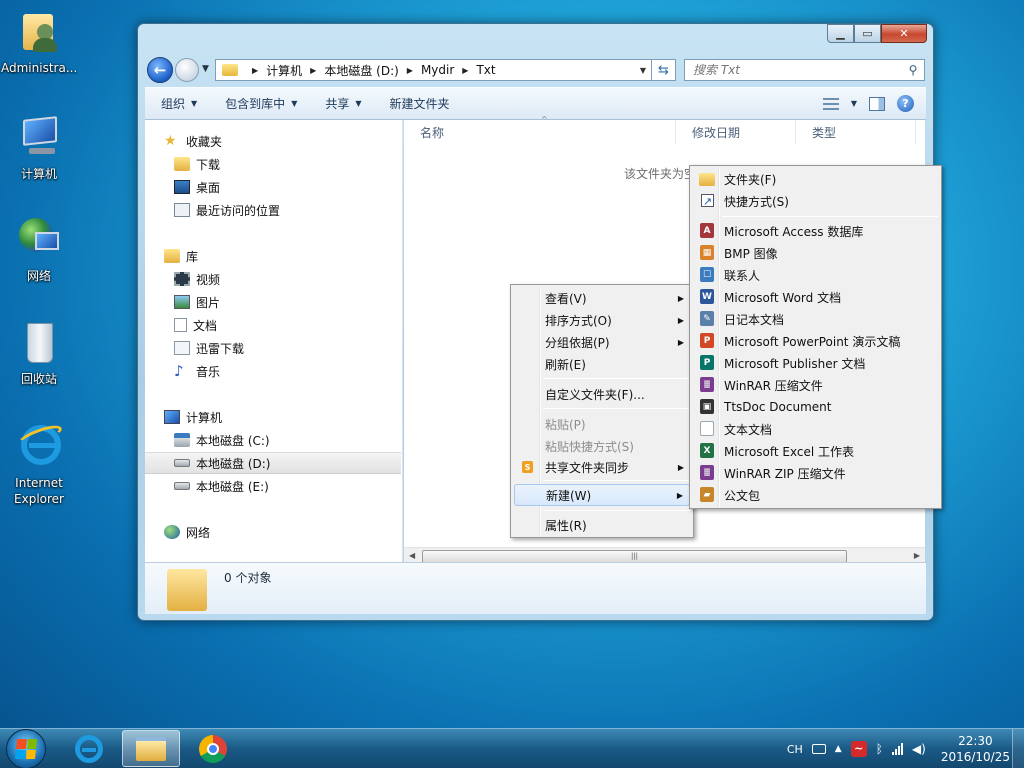  I want to click on new-item-winrar-zip: ≣ WinRAR ZIP 压缩文件, so click(815, 473).